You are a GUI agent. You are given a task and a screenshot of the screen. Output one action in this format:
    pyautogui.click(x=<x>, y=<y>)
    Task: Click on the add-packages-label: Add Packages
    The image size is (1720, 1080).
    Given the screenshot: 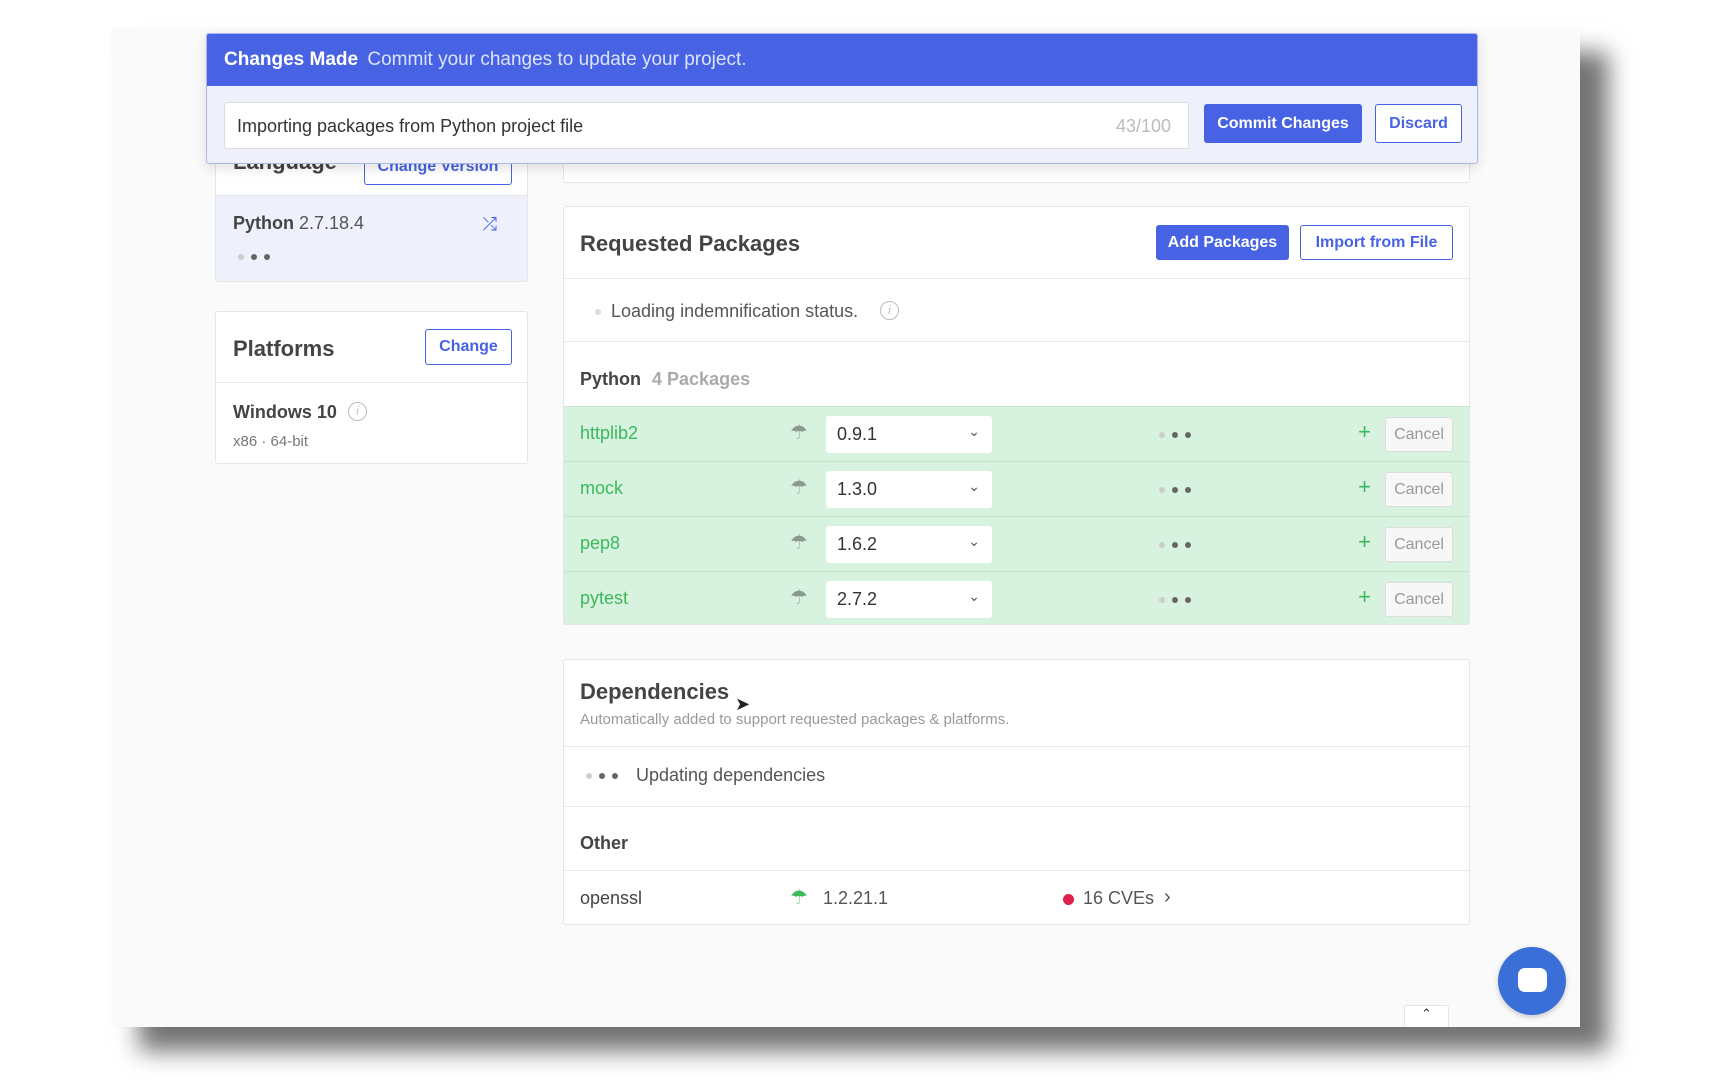 What is the action you would take?
    pyautogui.click(x=1222, y=242)
    